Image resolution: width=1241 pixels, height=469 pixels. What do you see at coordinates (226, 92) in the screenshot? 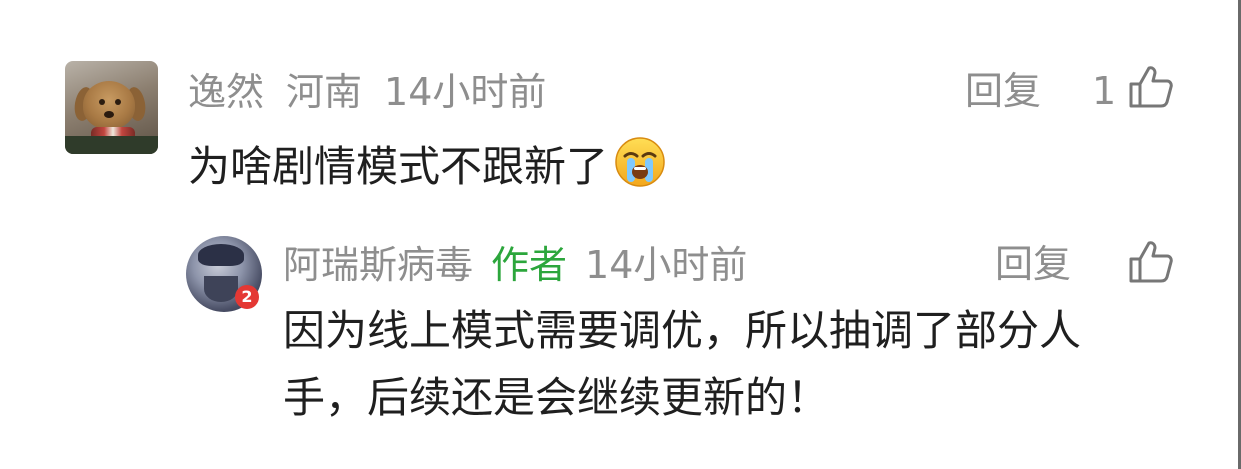
I see `username: 逸然` at bounding box center [226, 92].